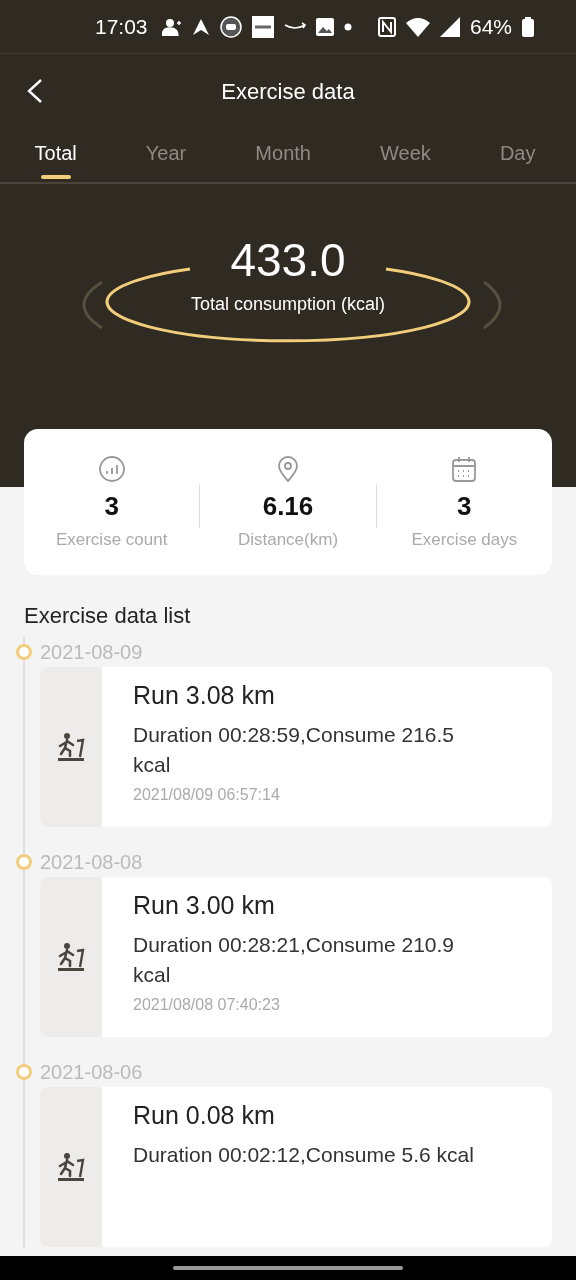 The width and height of the screenshot is (576, 1280). What do you see at coordinates (324, 26) in the screenshot?
I see `image-icon` at bounding box center [324, 26].